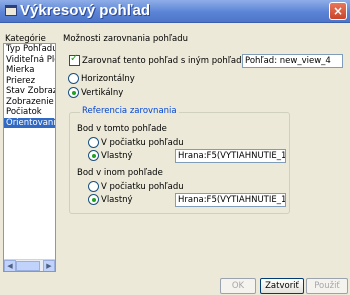  What do you see at coordinates (29, 122) in the screenshot?
I see `category-item: Orientovanie` at bounding box center [29, 122].